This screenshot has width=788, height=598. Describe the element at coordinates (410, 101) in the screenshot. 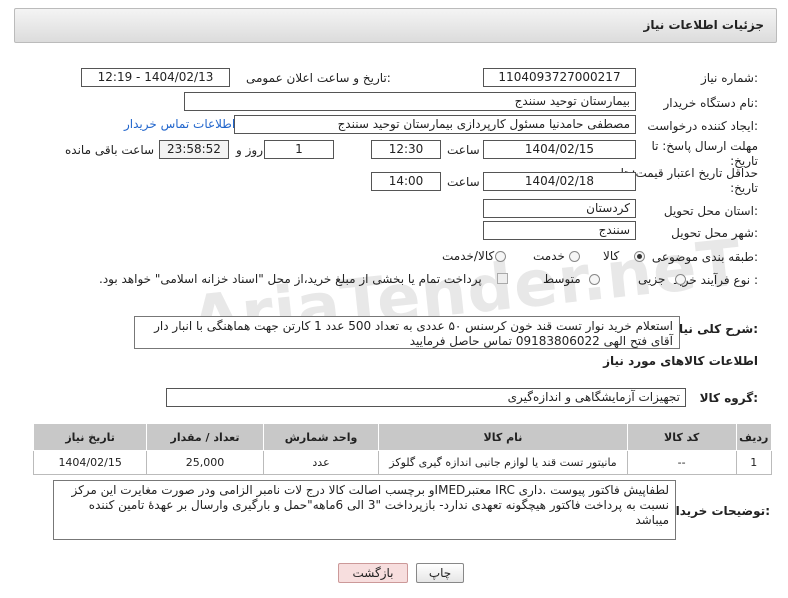

I see `buyer-org-field: بیمارستان توحید سنندج` at that location.